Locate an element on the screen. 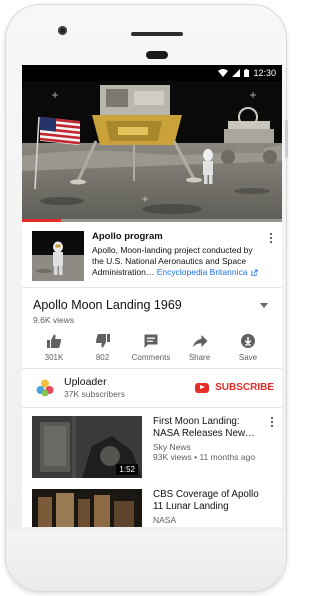  dislike-button: 802 is located at coordinates (103, 347).